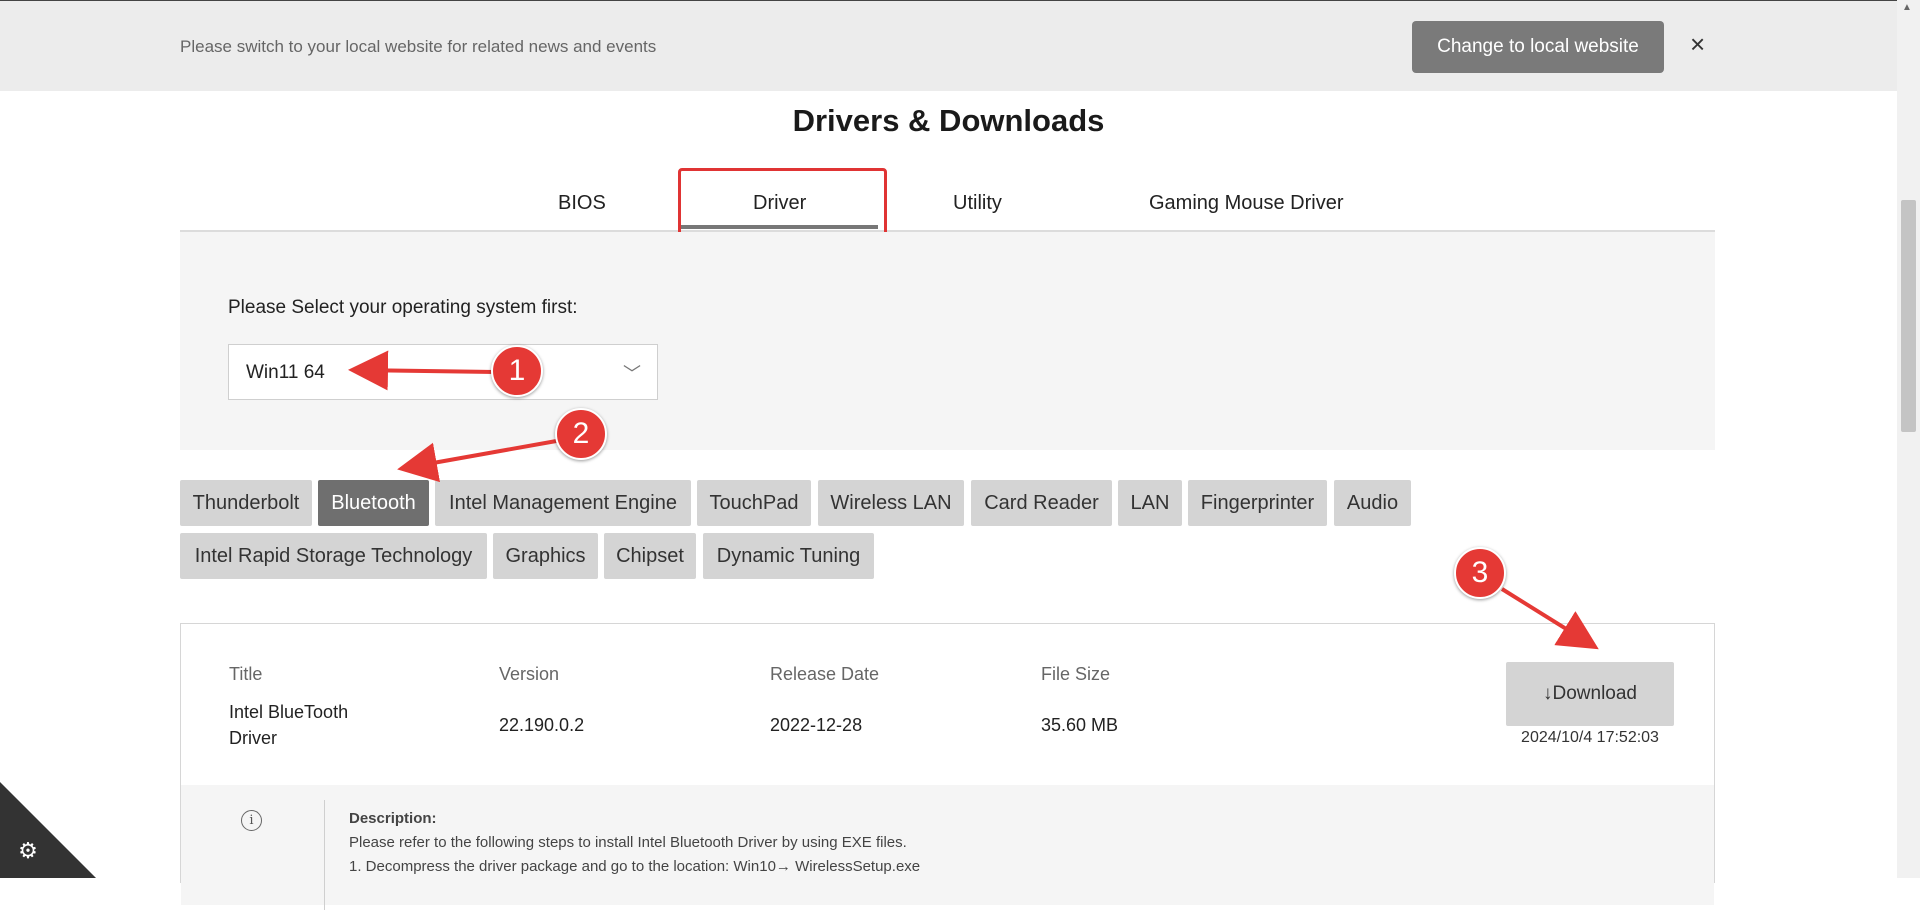  I want to click on cookie-gear-icon: ⚙, so click(28, 851).